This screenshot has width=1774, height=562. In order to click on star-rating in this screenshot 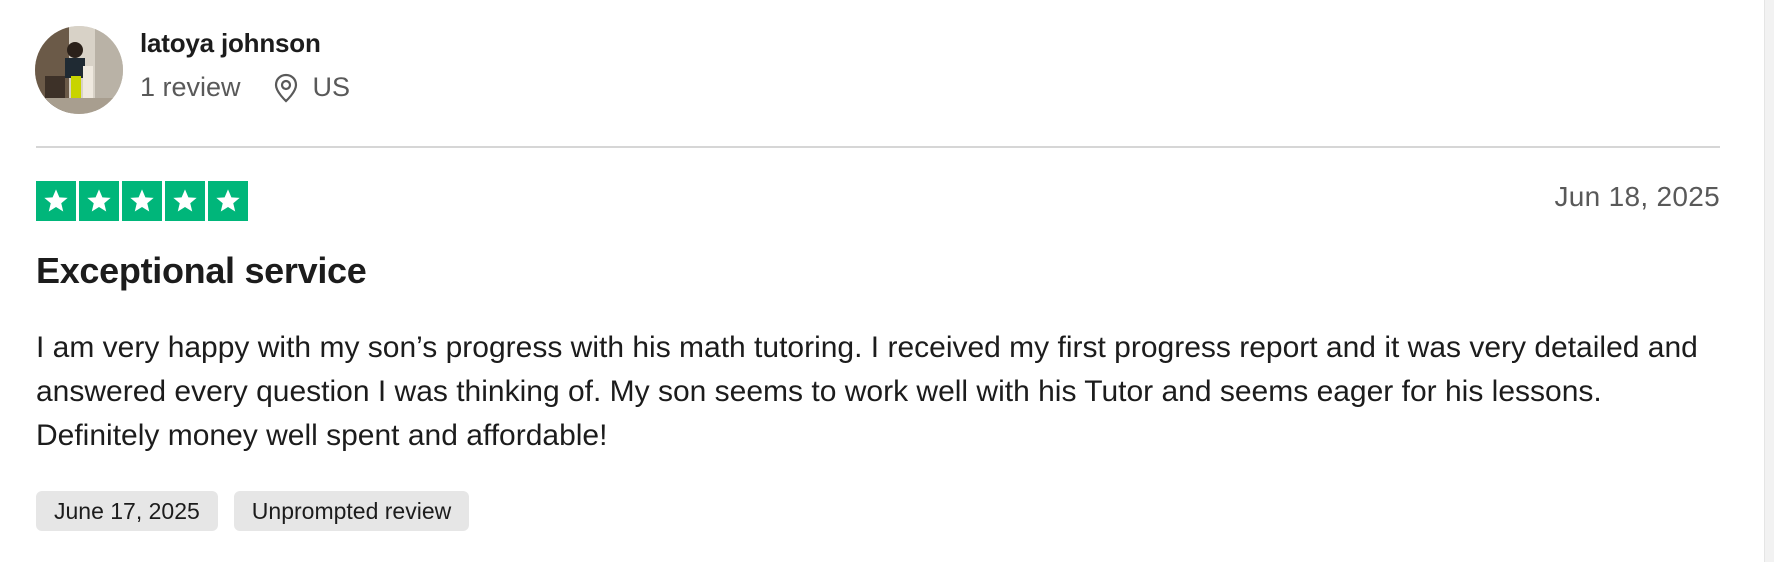, I will do `click(142, 201)`.